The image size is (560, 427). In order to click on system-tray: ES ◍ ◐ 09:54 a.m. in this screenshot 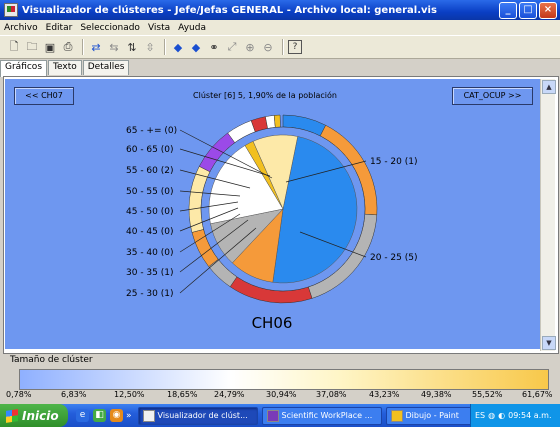, I will do `click(515, 415)`.